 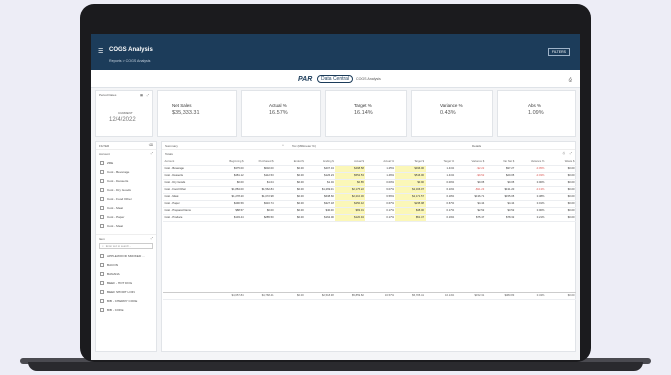 I want to click on column-header: Target %, so click(x=440, y=162).